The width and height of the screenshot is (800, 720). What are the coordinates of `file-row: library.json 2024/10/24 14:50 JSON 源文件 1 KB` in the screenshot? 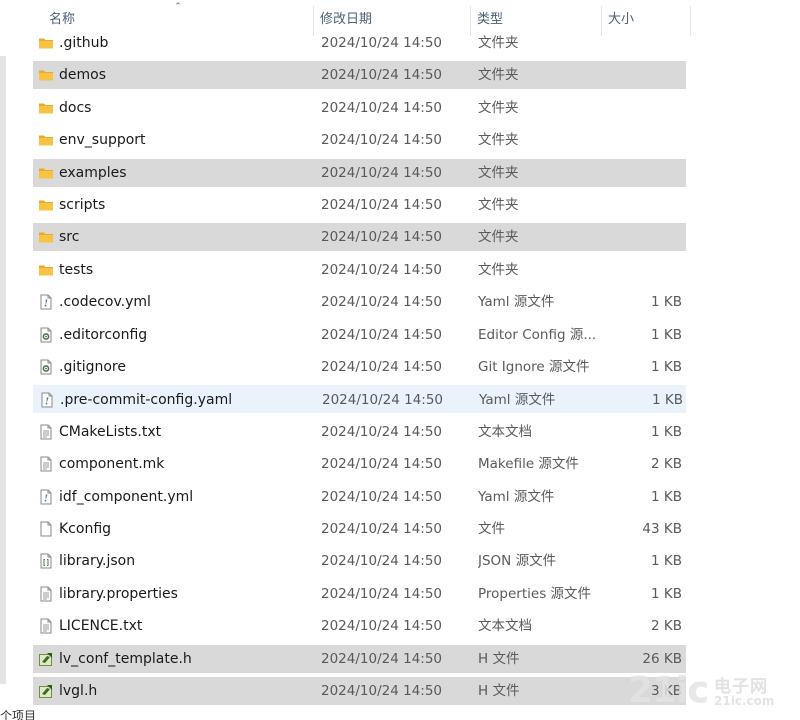 It's located at (359, 561).